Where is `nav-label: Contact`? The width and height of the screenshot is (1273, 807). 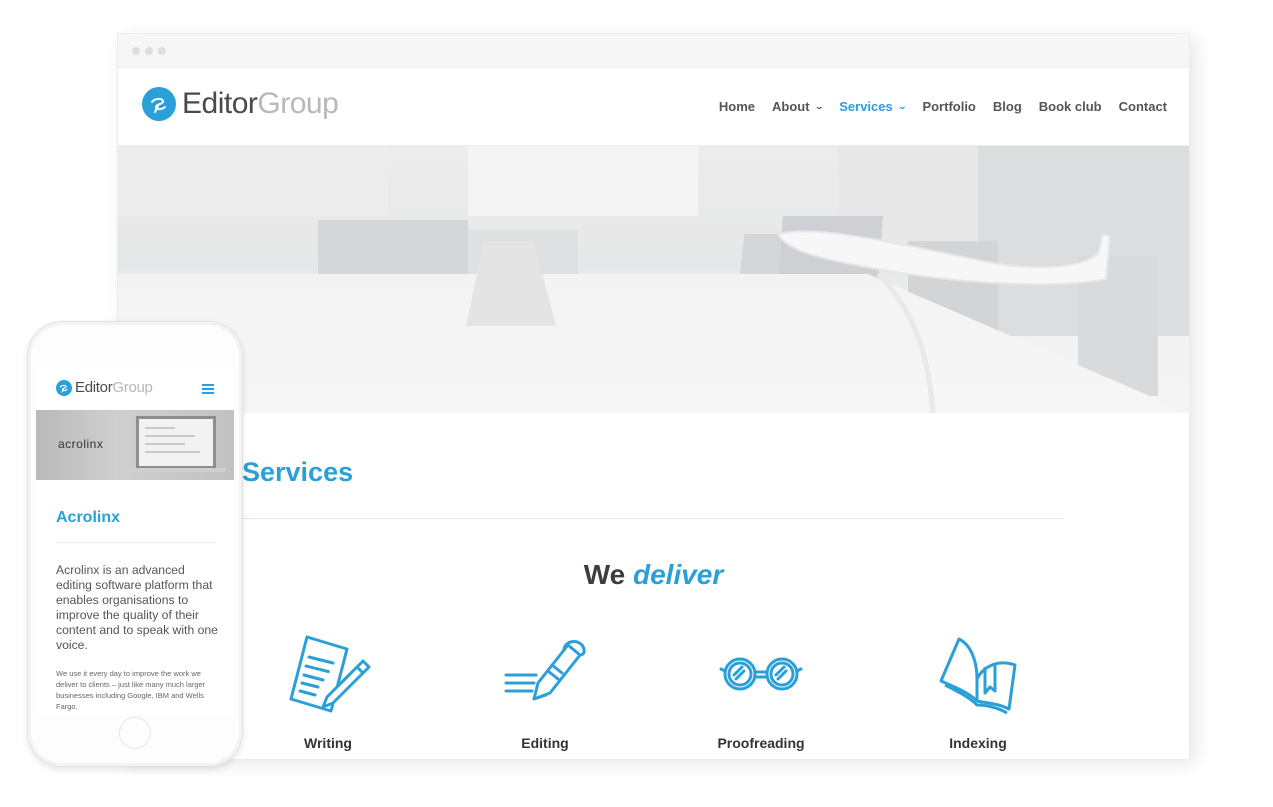
nav-label: Contact is located at coordinates (1142, 106).